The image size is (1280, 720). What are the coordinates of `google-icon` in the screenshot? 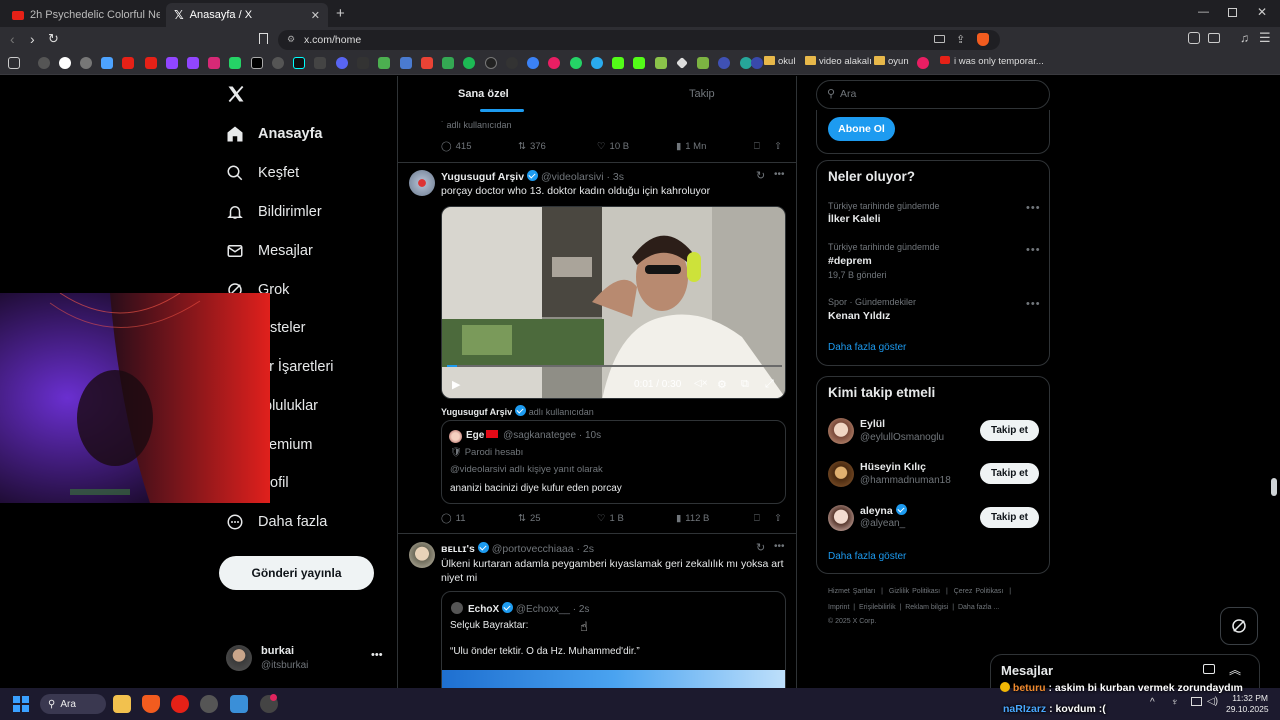 It's located at (65, 63).